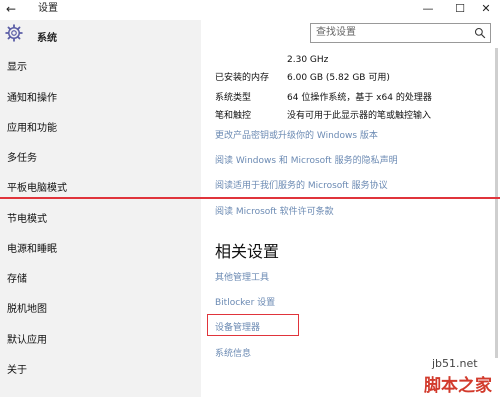 The height and width of the screenshot is (397, 500). What do you see at coordinates (296, 136) in the screenshot?
I see `change-product-key-link: 更改产品密钥或升级你的 Windows 版本` at bounding box center [296, 136].